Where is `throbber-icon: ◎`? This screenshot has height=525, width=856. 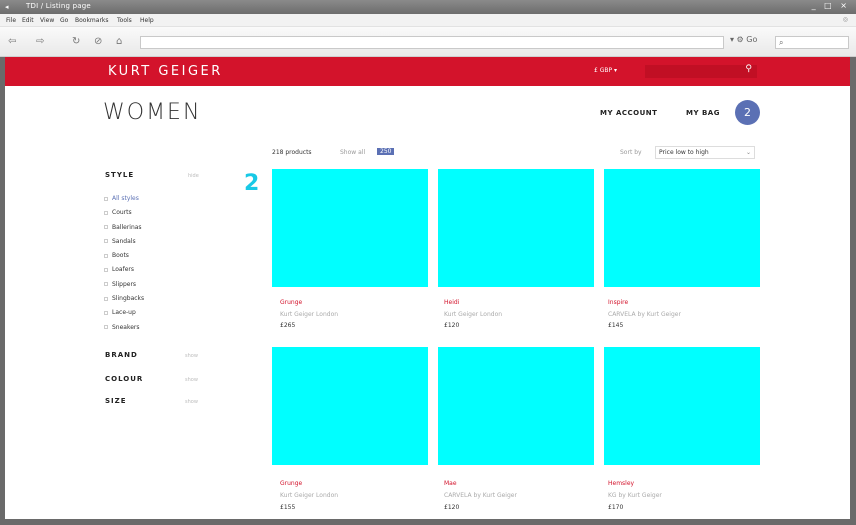 throbber-icon: ◎ is located at coordinates (845, 19).